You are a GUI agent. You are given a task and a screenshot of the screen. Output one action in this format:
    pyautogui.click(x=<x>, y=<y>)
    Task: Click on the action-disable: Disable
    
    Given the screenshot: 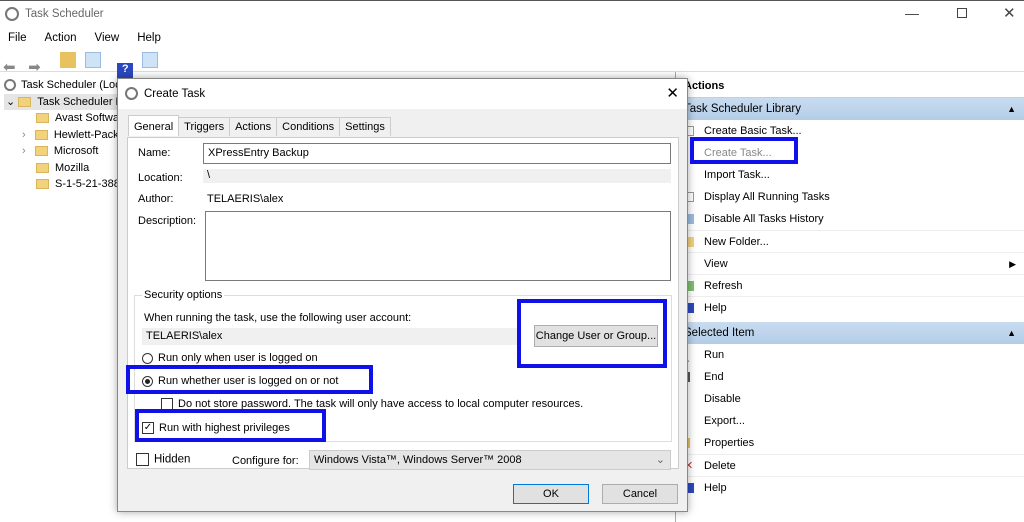 What is the action you would take?
    pyautogui.click(x=850, y=399)
    